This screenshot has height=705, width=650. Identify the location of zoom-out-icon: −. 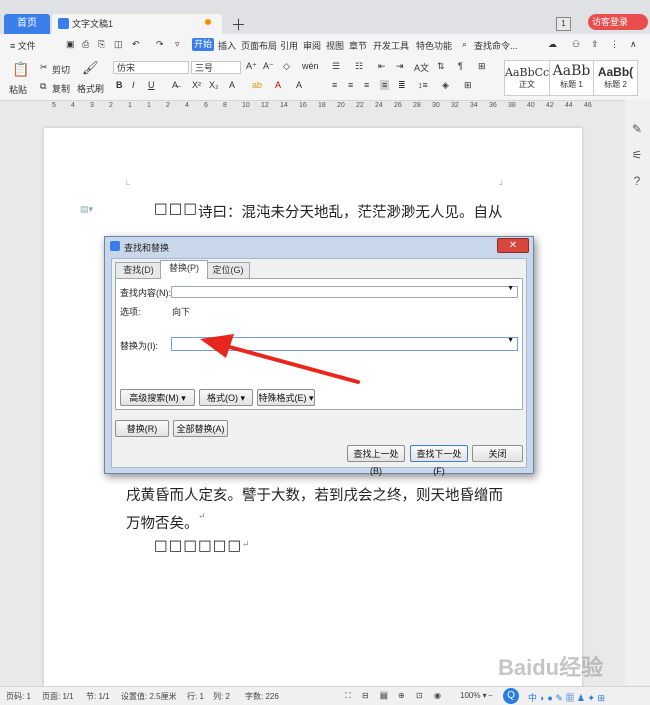
(490, 695).